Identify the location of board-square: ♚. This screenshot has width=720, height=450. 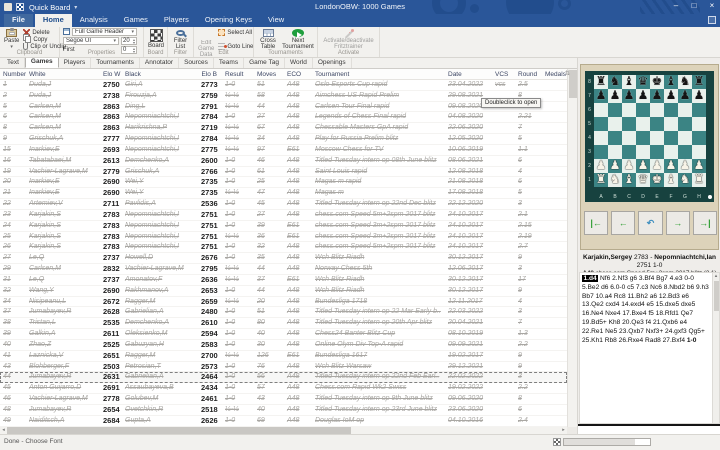
(657, 81).